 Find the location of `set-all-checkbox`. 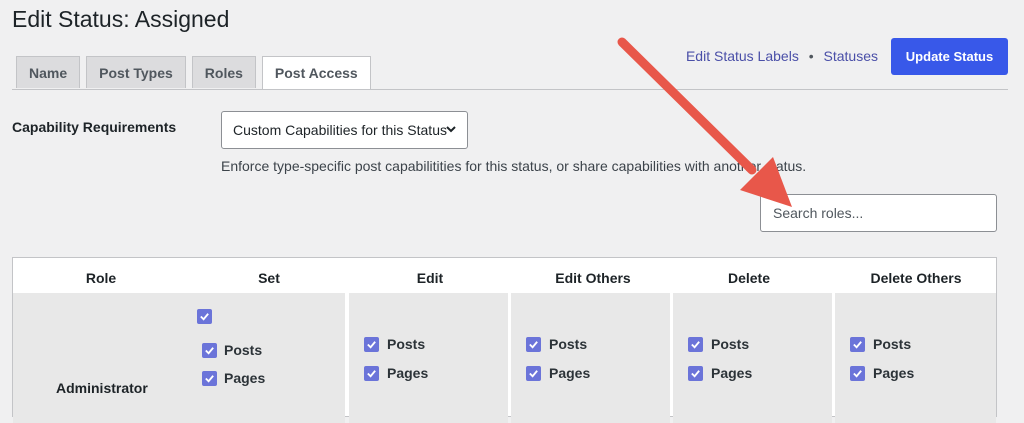

set-all-checkbox is located at coordinates (204, 316).